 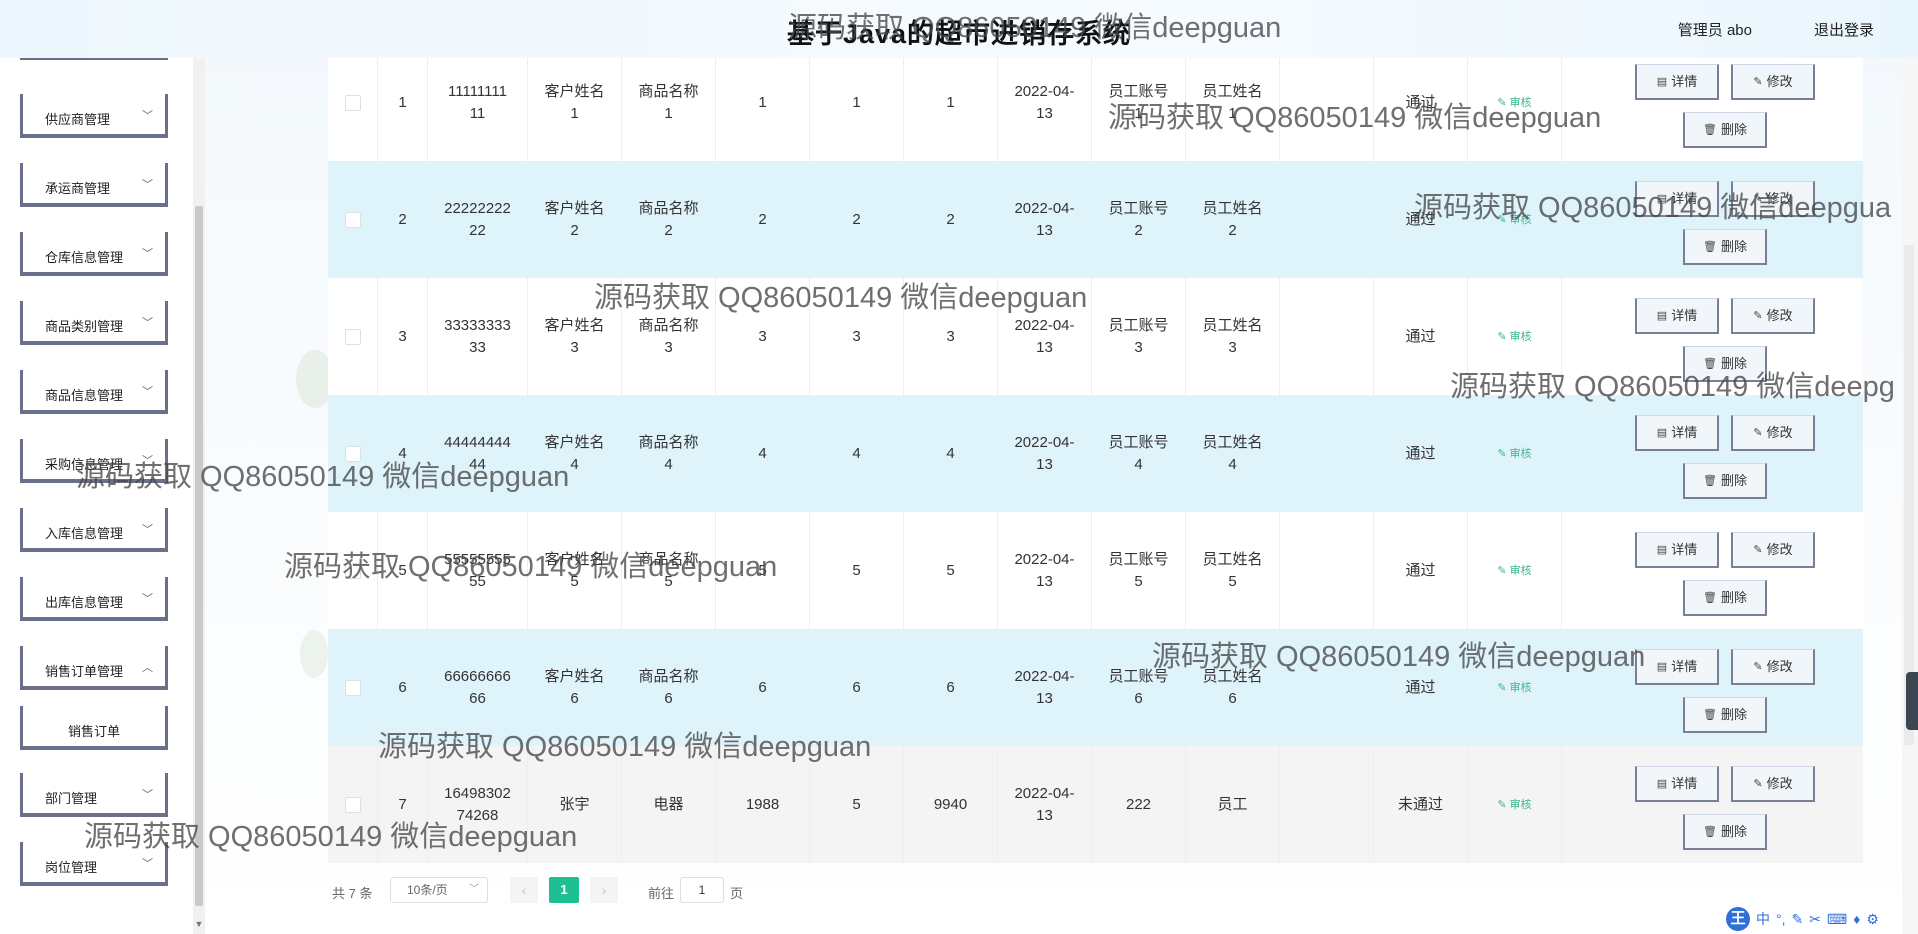 What do you see at coordinates (94, 323) in the screenshot?
I see `sidebar-item-categories: 商品类别管理 ﹀` at bounding box center [94, 323].